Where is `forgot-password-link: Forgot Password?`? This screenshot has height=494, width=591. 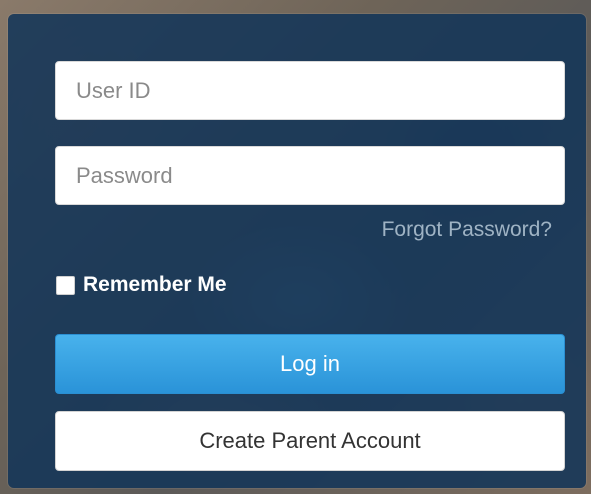 forgot-password-link: Forgot Password? is located at coordinates (467, 230).